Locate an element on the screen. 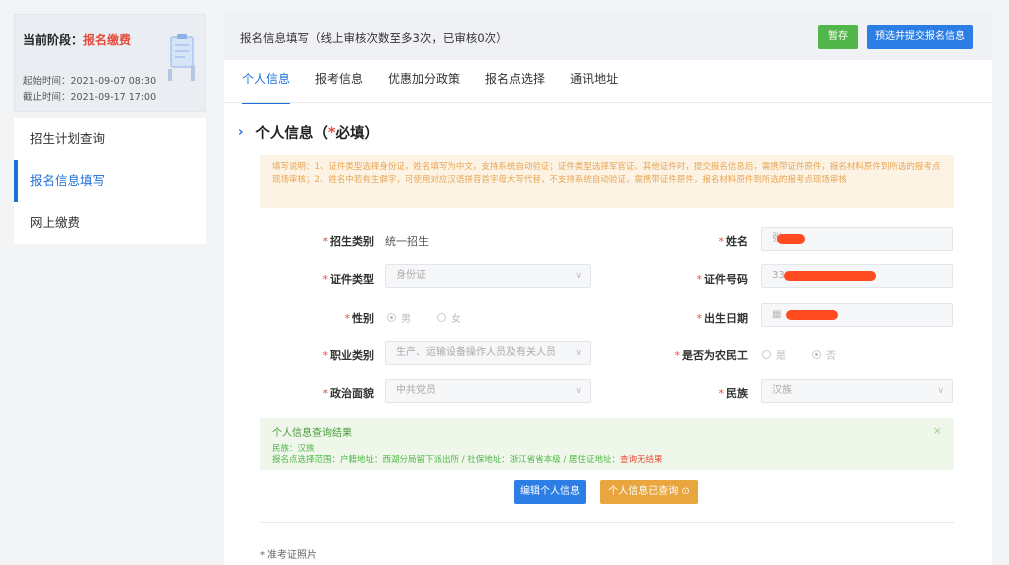 The width and height of the screenshot is (1009, 565). sidebar-item-online-payment: 网上缴费 is located at coordinates (110, 223).